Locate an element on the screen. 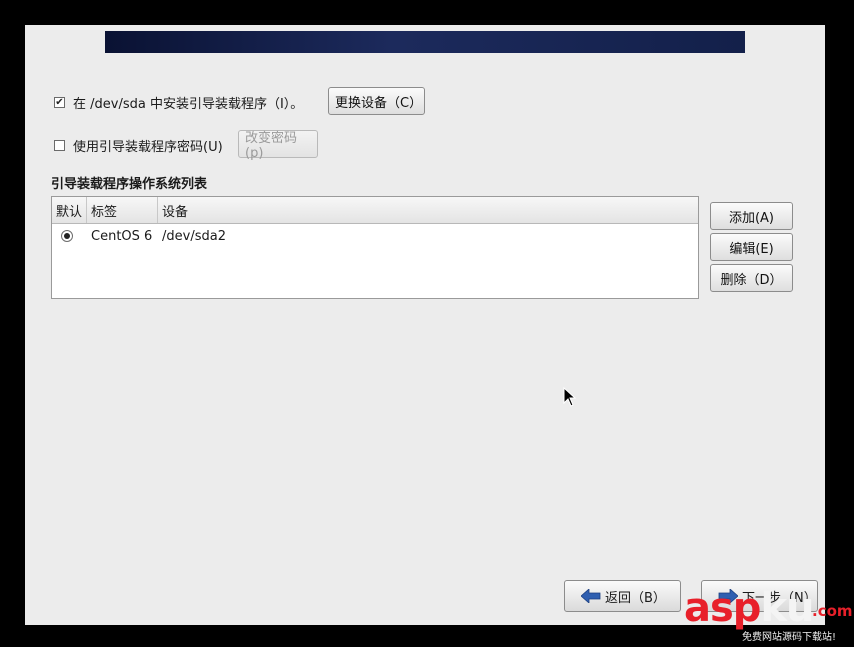  change-device-button: 更换设备（C） is located at coordinates (376, 101).